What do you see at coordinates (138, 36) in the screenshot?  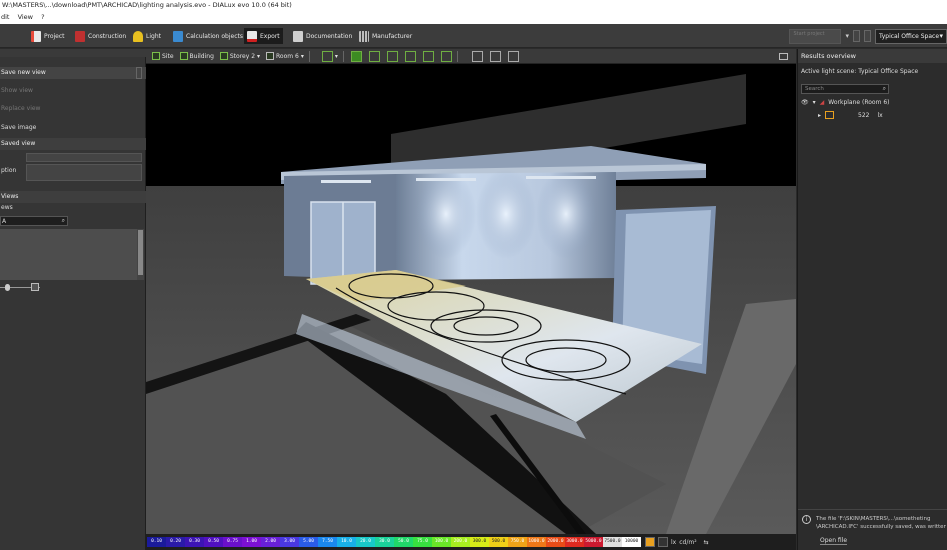 I see `lamp-icon` at bounding box center [138, 36].